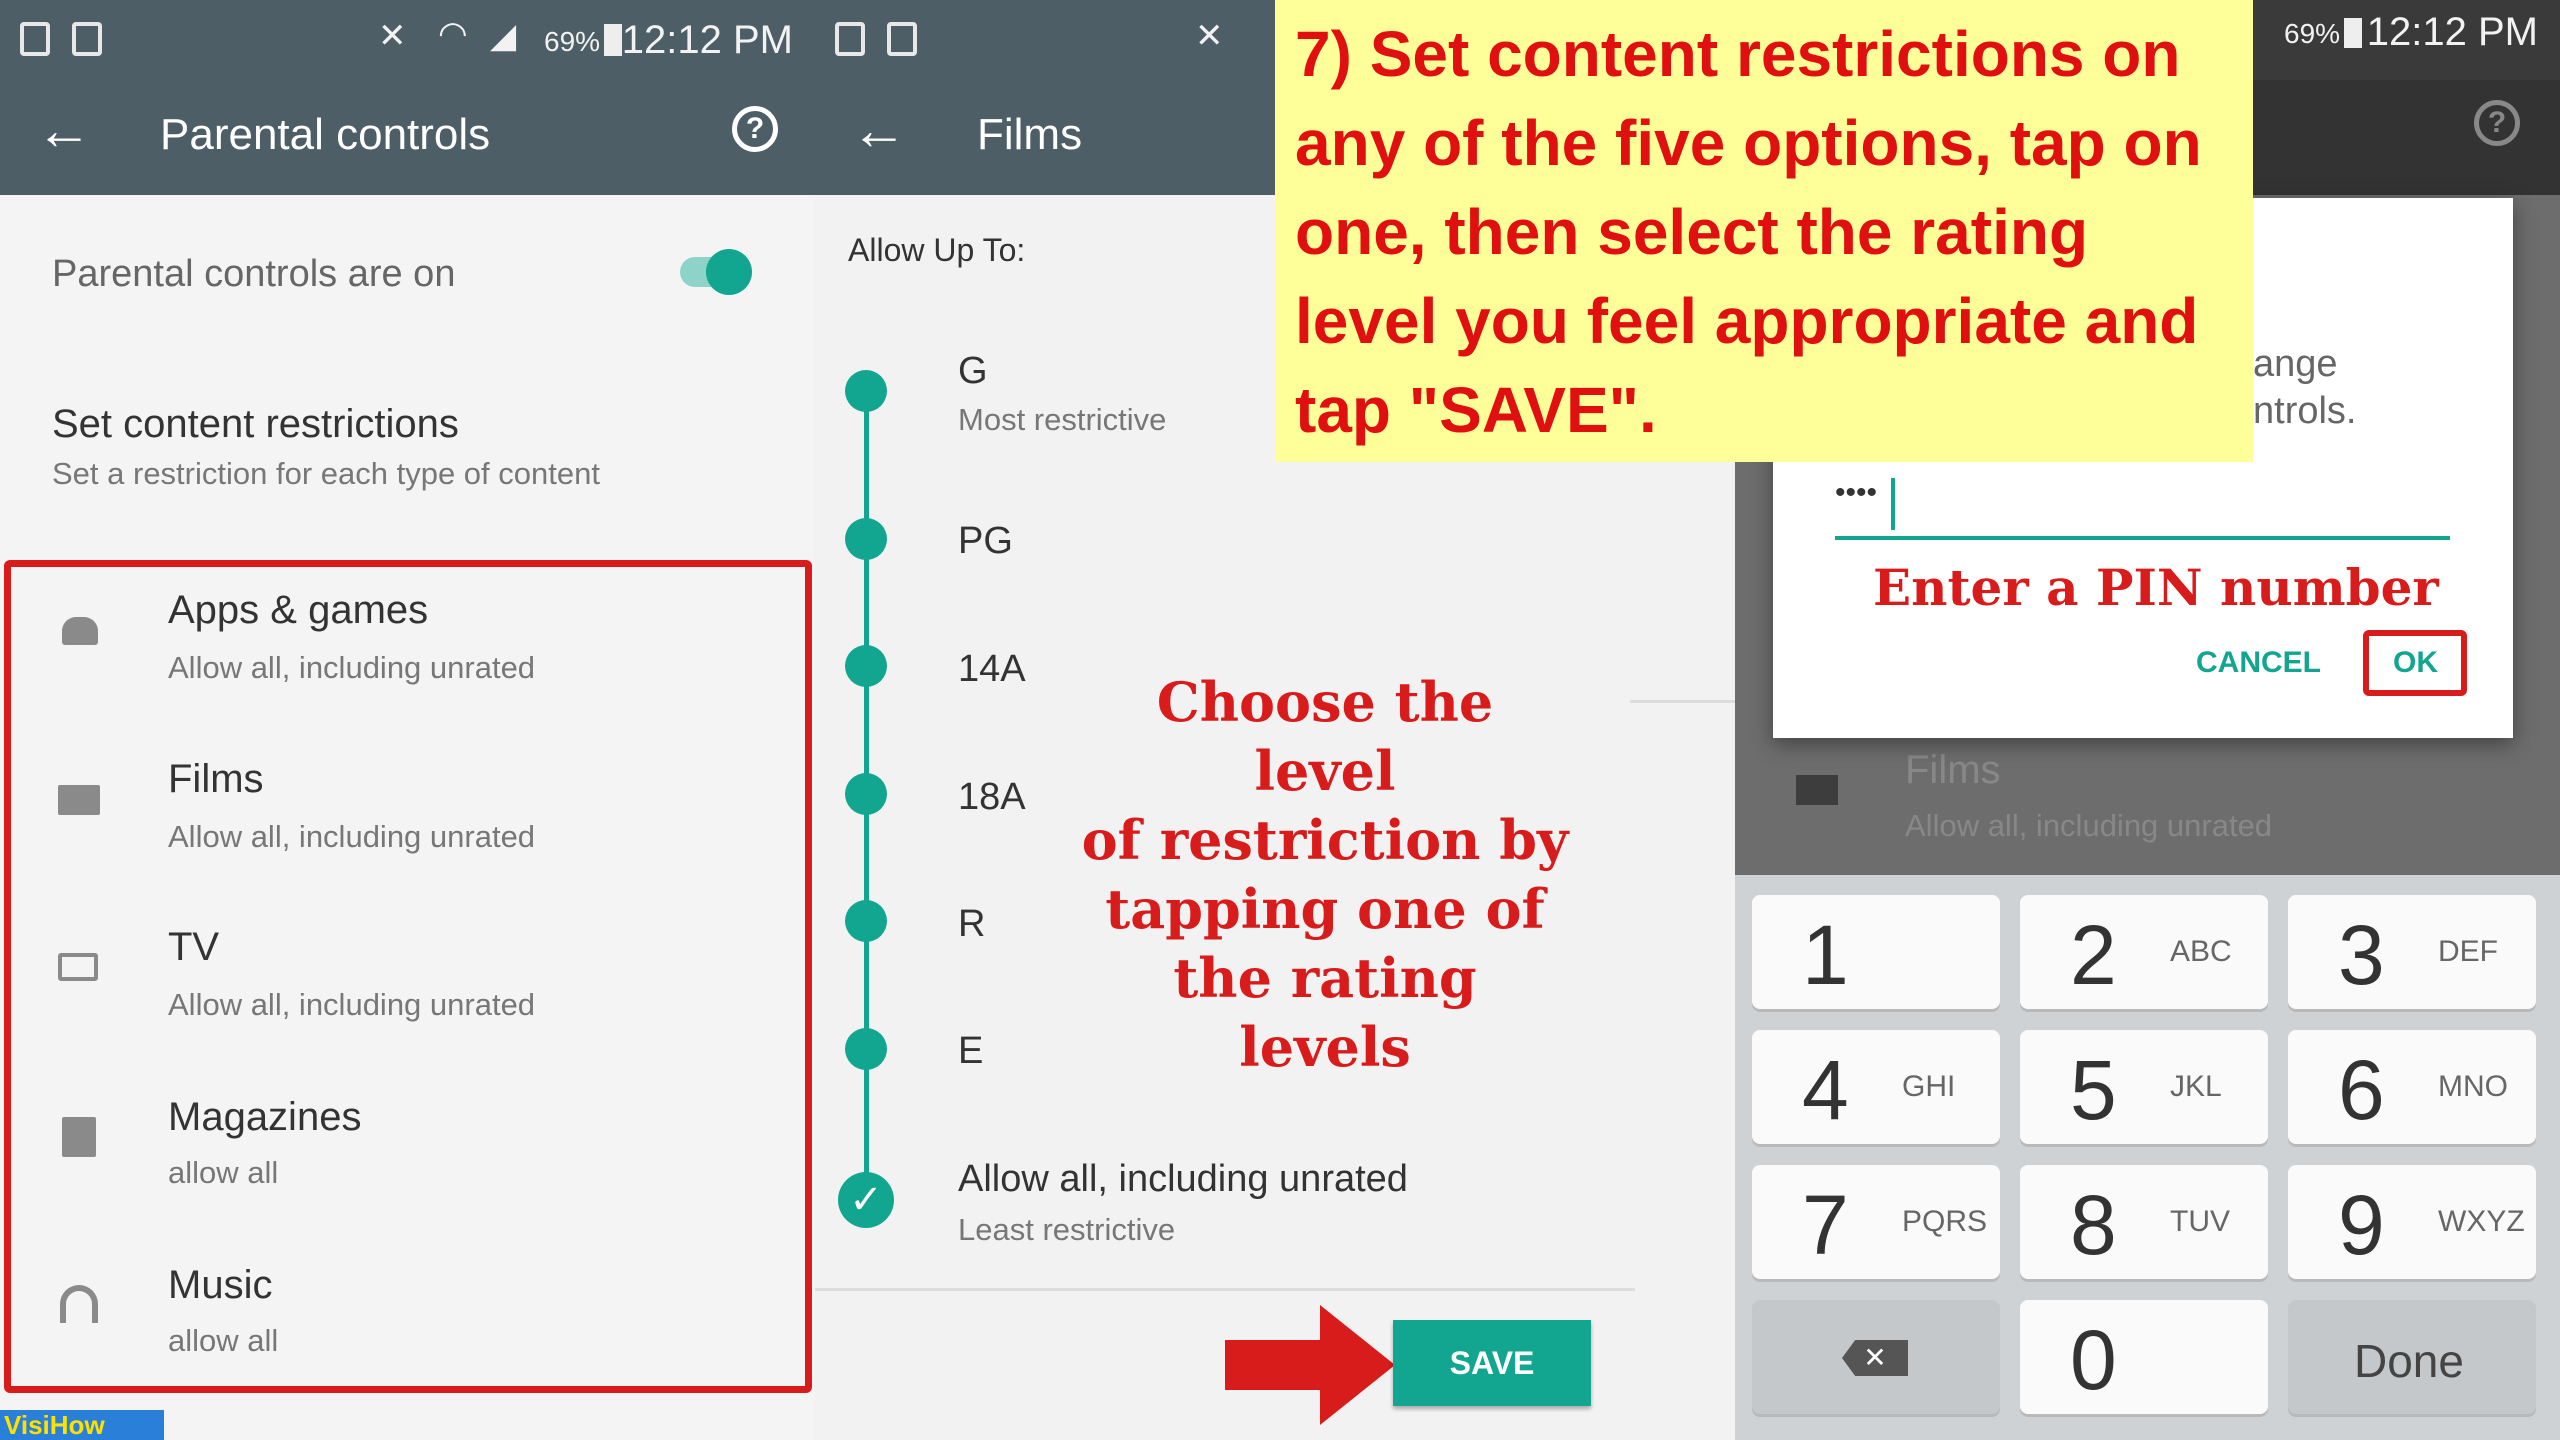 The width and height of the screenshot is (2560, 1440). Describe the element at coordinates (2405, 40) in the screenshot. I see `status-bar-3: 69% 12:12 PM` at that location.